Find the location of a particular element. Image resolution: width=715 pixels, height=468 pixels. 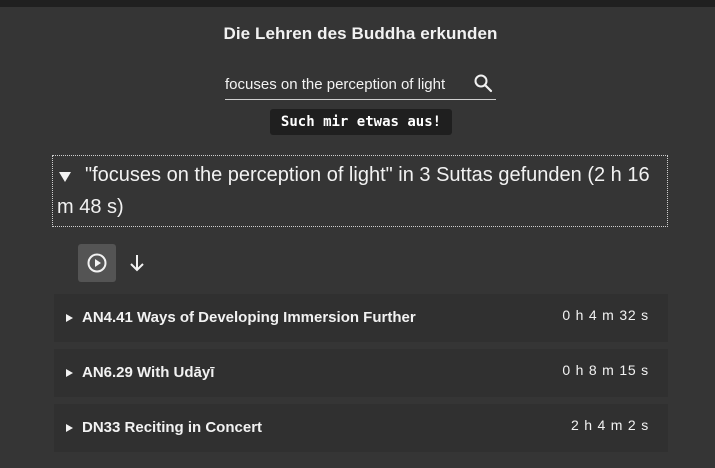

search-input is located at coordinates (345, 84).